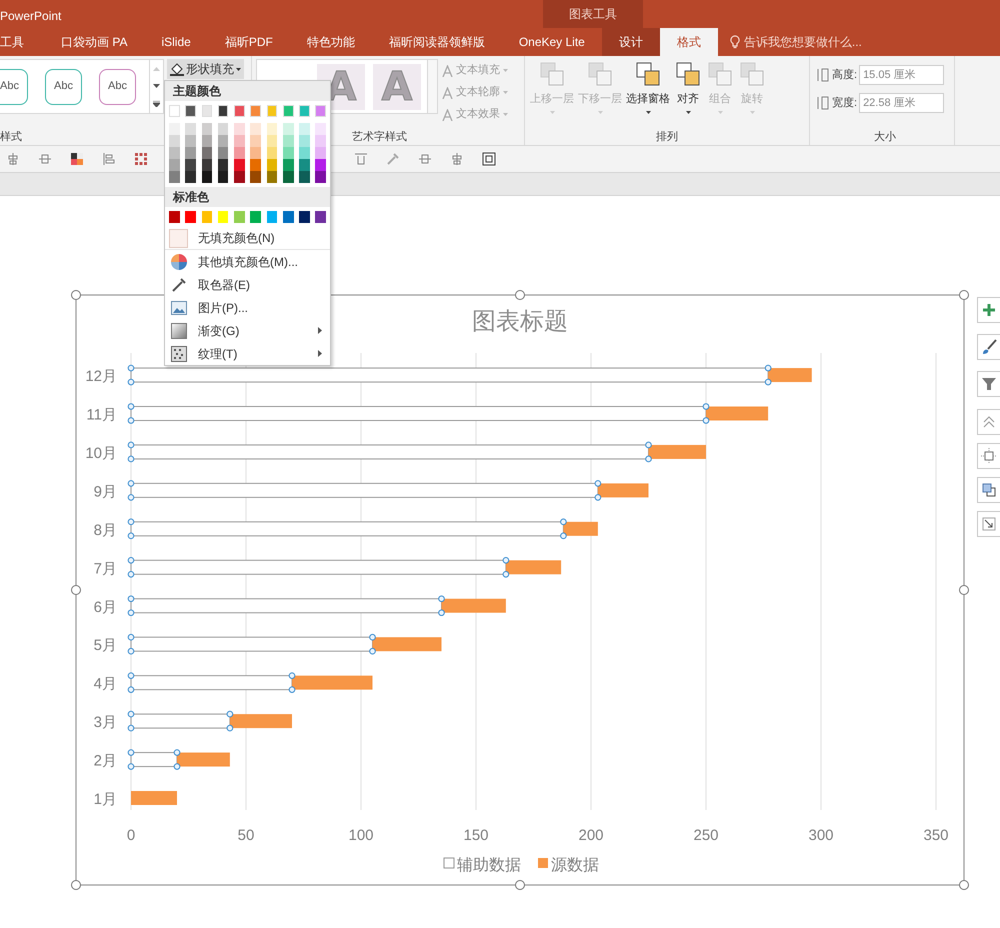  Describe the element at coordinates (109, 159) in the screenshot. I see `align-left-icon` at that location.